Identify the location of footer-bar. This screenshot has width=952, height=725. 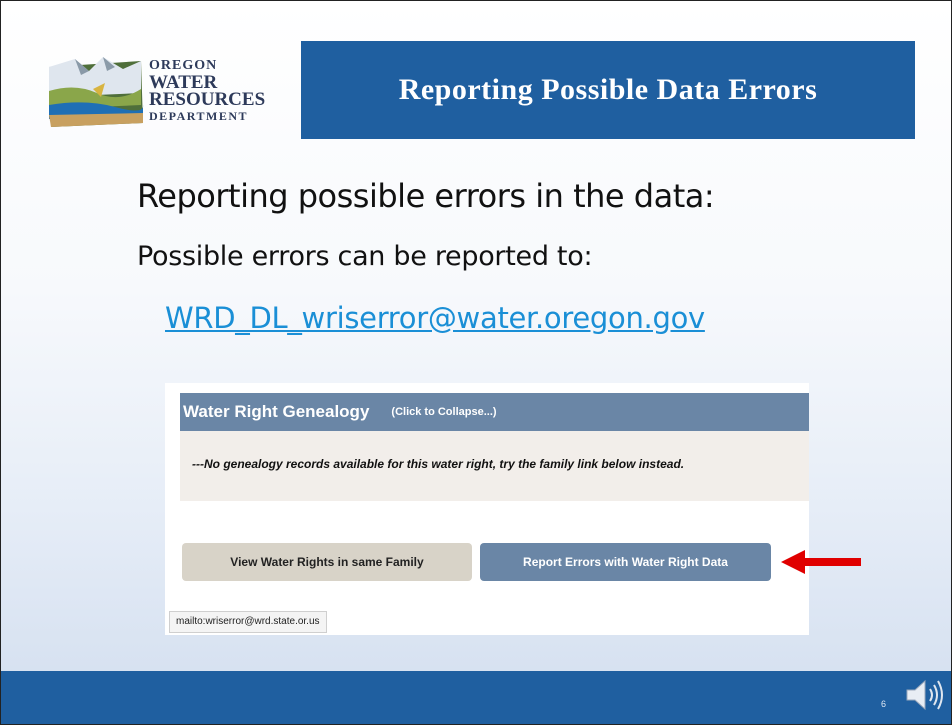
(476, 697).